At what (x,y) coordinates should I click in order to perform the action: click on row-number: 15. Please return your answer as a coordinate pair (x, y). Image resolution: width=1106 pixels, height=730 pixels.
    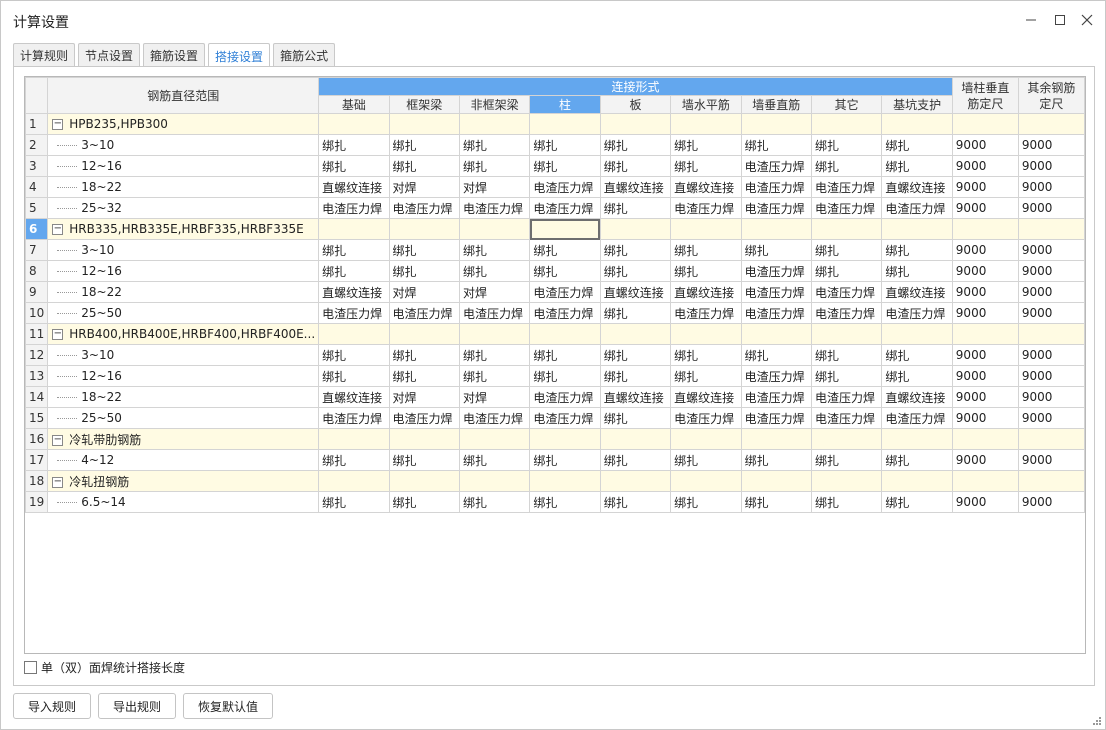
    Looking at the image, I should click on (37, 418).